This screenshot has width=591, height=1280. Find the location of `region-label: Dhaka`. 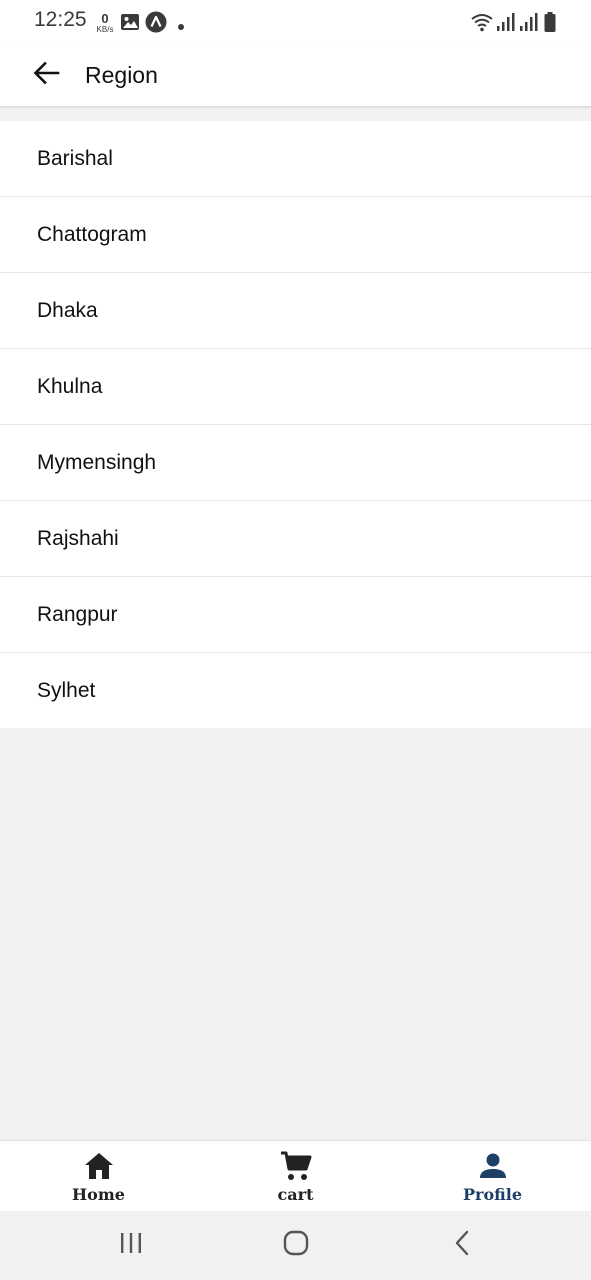

region-label: Dhaka is located at coordinates (67, 310).